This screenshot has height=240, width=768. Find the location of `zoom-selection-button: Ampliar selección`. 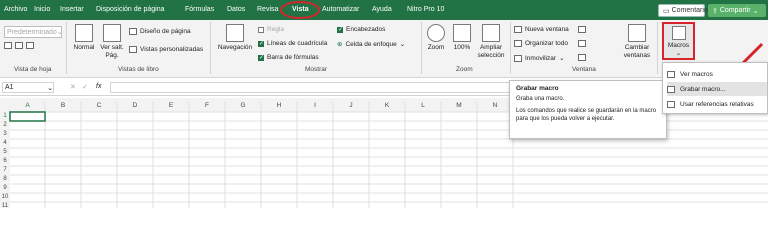

zoom-selection-button: Ampliar selección is located at coordinates (491, 42).